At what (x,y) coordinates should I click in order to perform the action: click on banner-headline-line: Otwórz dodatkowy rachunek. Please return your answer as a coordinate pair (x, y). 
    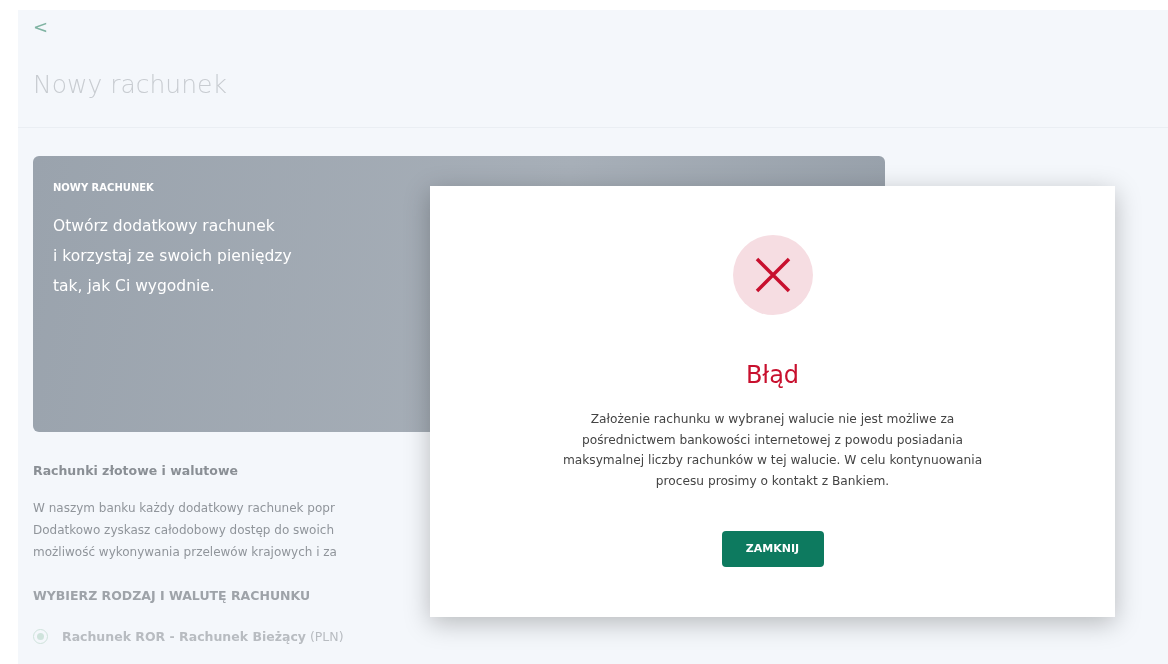
    Looking at the image, I should click on (164, 226).